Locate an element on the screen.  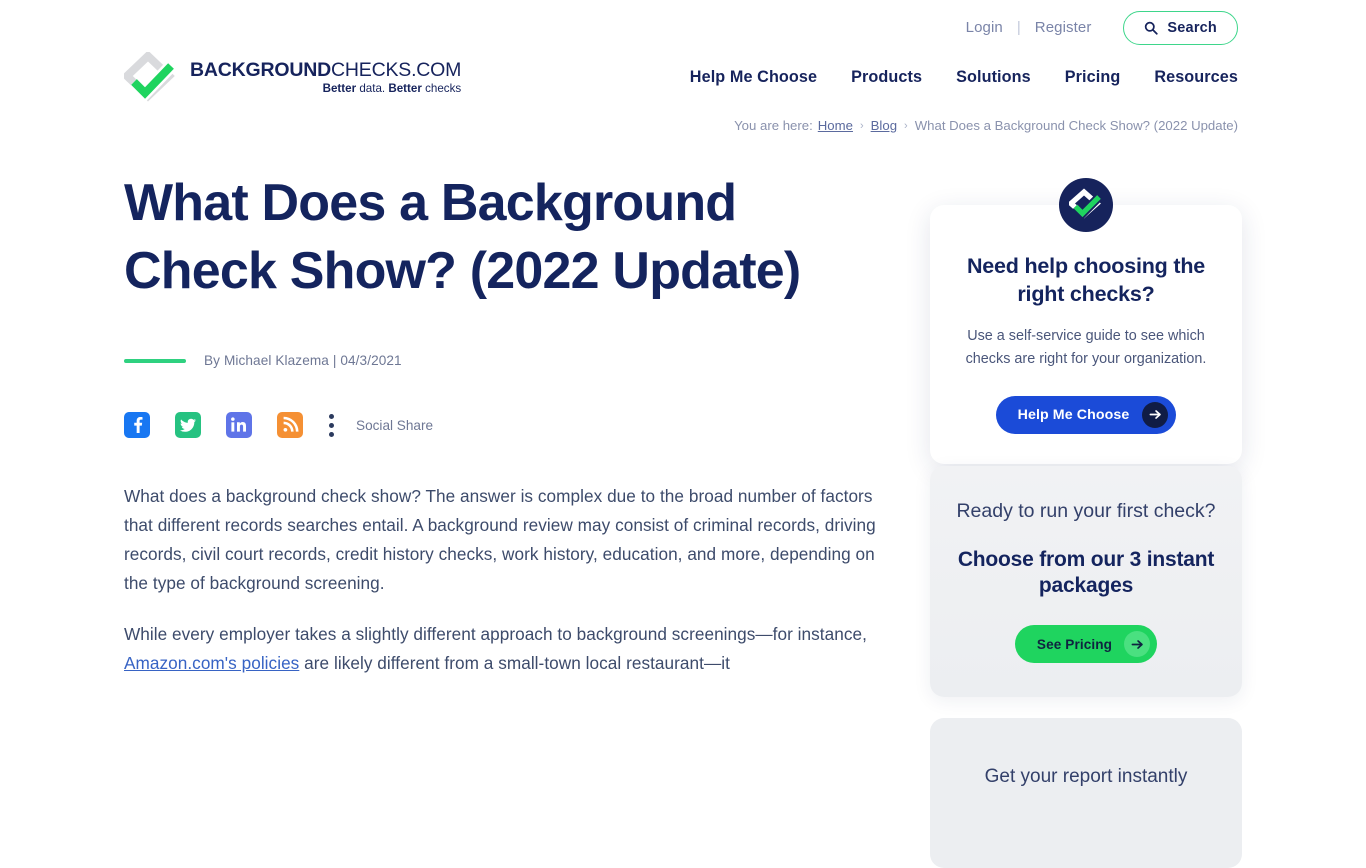
more-share-options-icon is located at coordinates (331, 425).